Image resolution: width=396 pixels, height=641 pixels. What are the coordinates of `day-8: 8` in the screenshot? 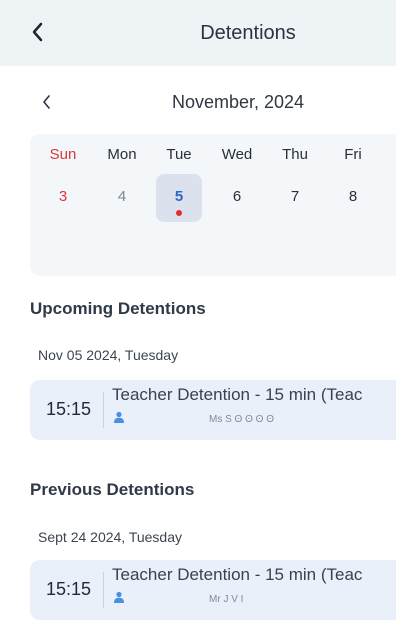 It's located at (353, 196).